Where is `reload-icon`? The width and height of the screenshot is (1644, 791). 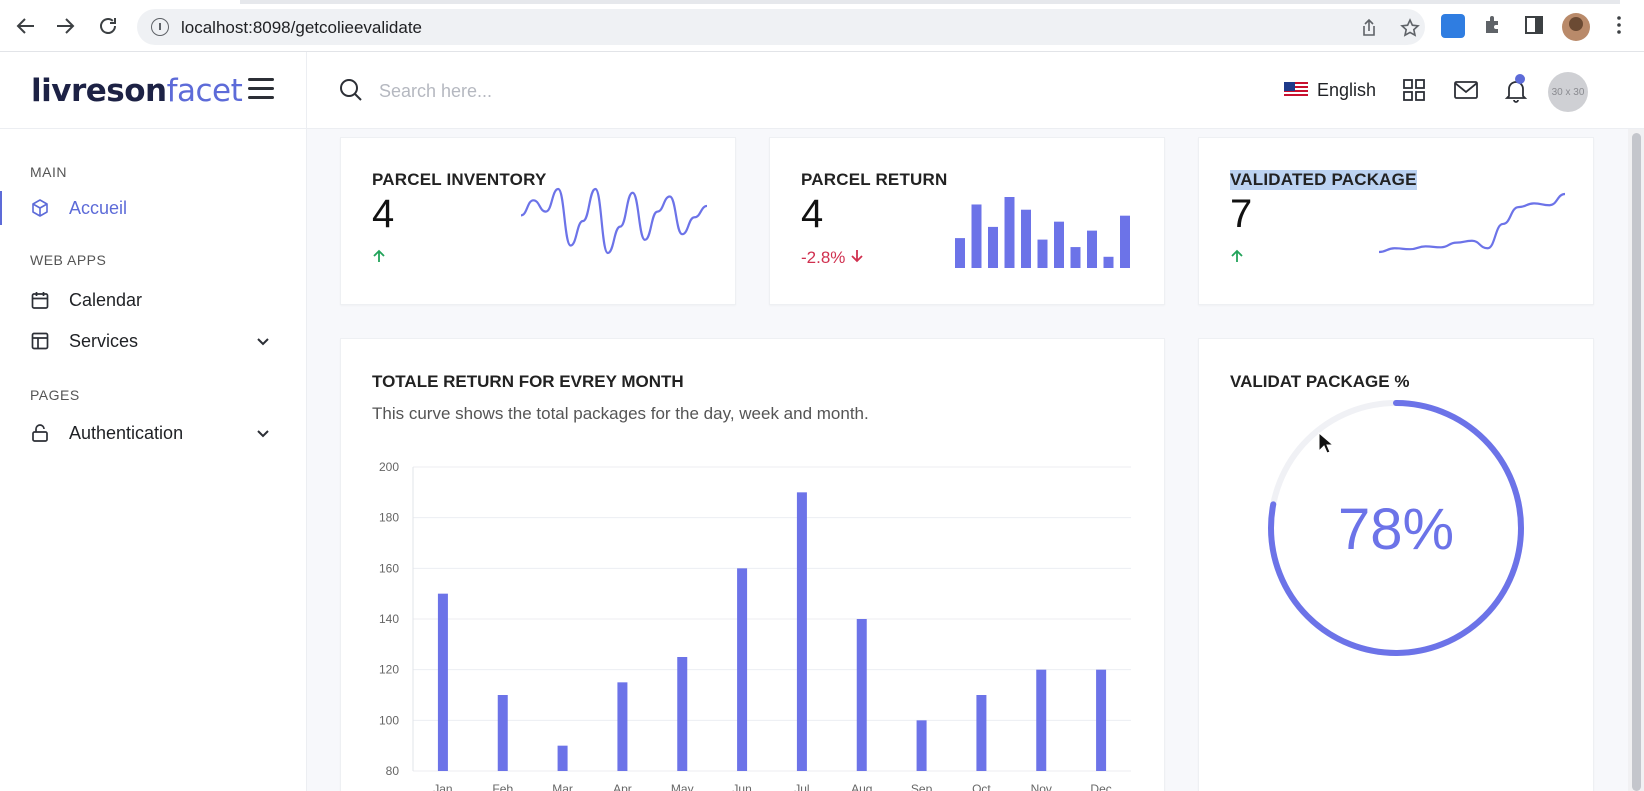 reload-icon is located at coordinates (108, 26).